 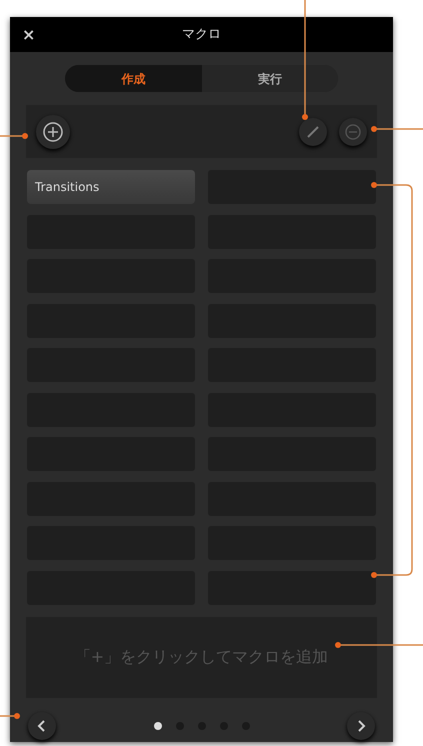 I want to click on add-button, so click(x=53, y=131).